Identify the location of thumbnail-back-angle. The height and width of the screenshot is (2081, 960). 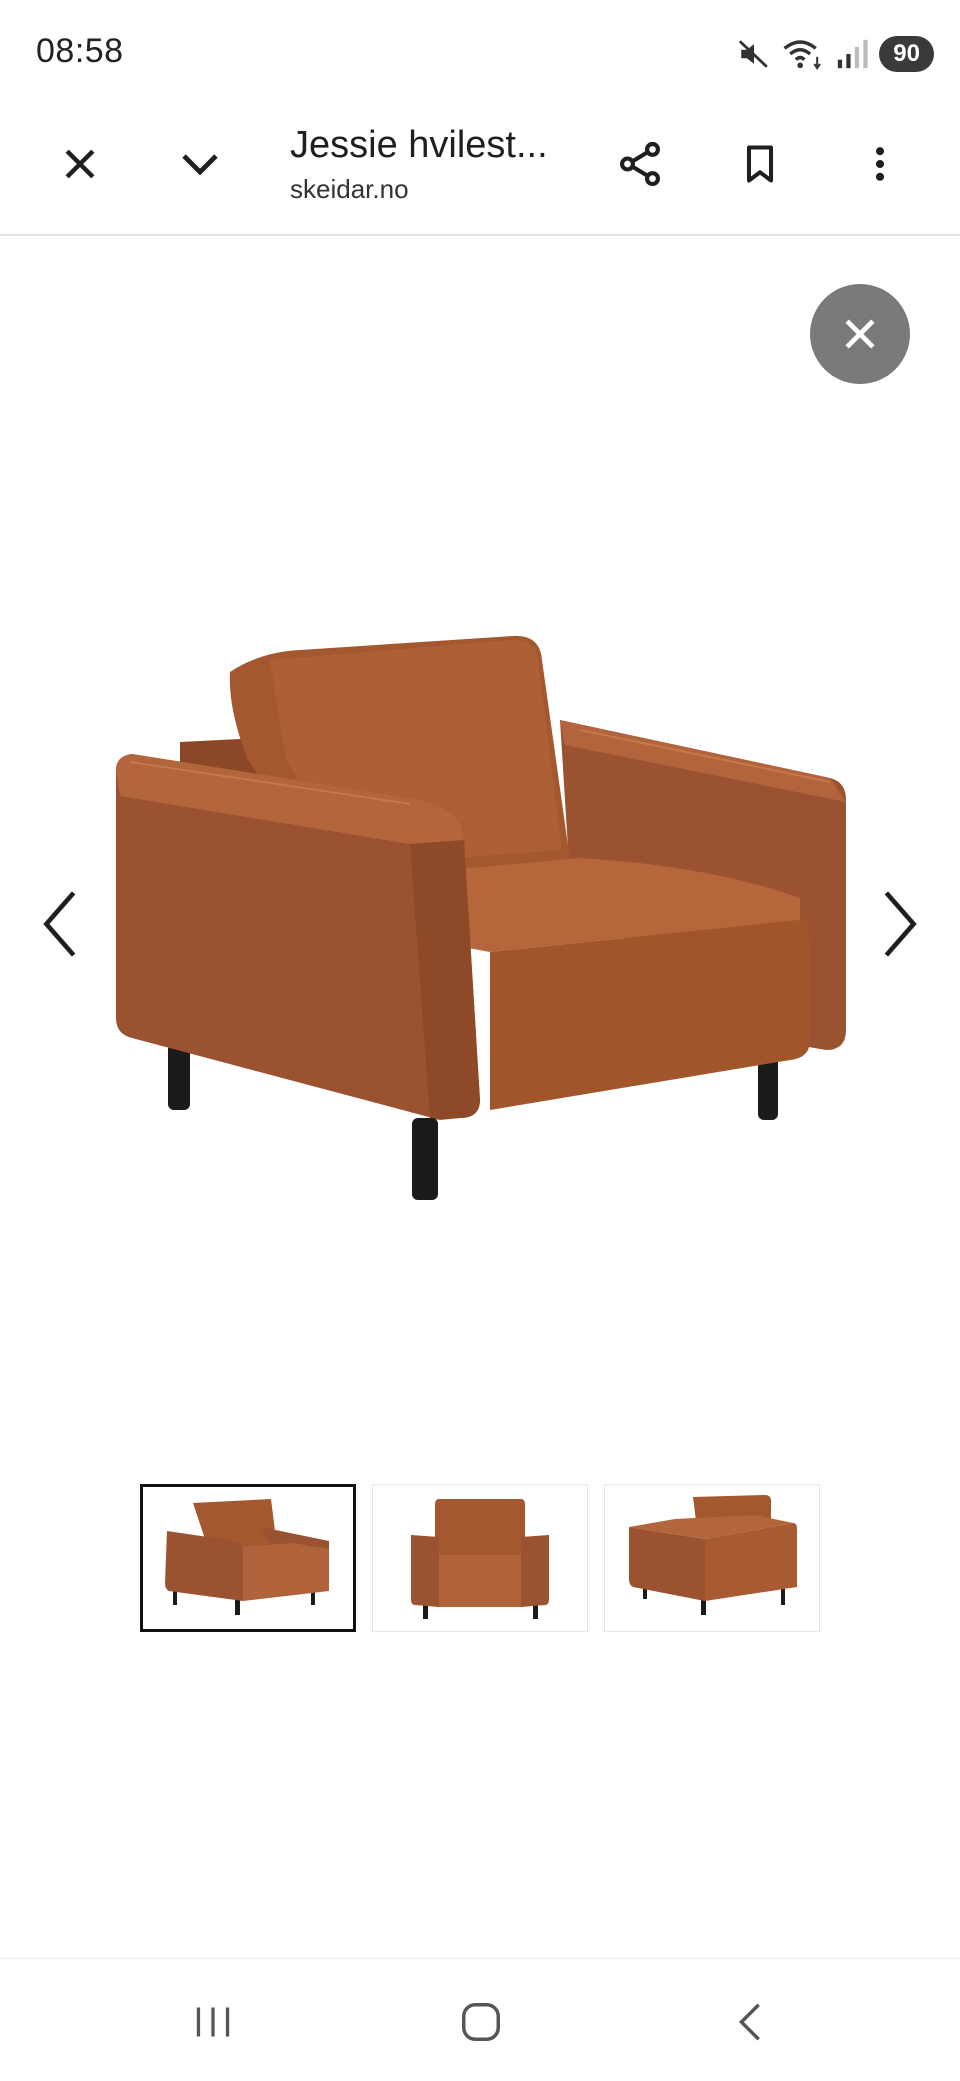
(712, 1558).